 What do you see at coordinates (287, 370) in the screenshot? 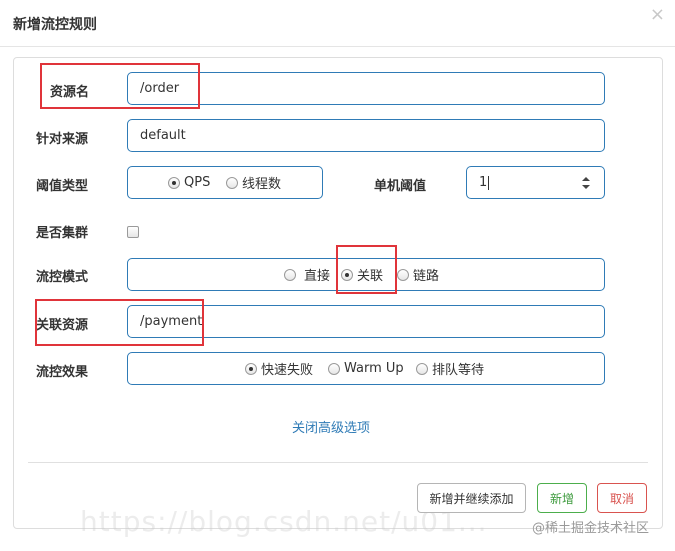
I see `radio-label-fail-fast: 快速失败` at bounding box center [287, 370].